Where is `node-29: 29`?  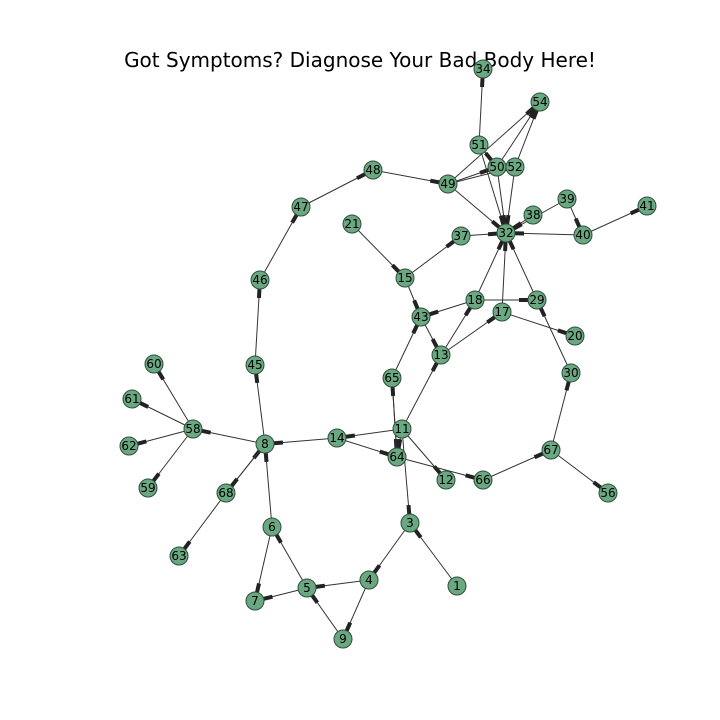 node-29: 29 is located at coordinates (537, 300).